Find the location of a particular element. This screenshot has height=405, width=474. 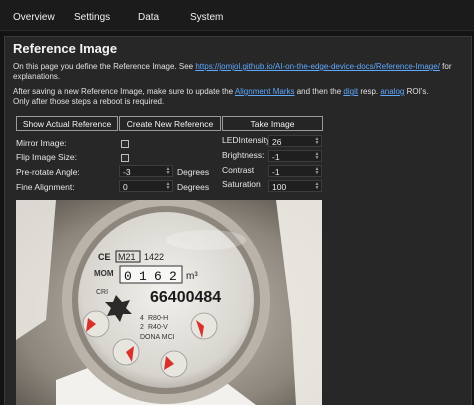

counter-digit: 0 is located at coordinates (128, 276).